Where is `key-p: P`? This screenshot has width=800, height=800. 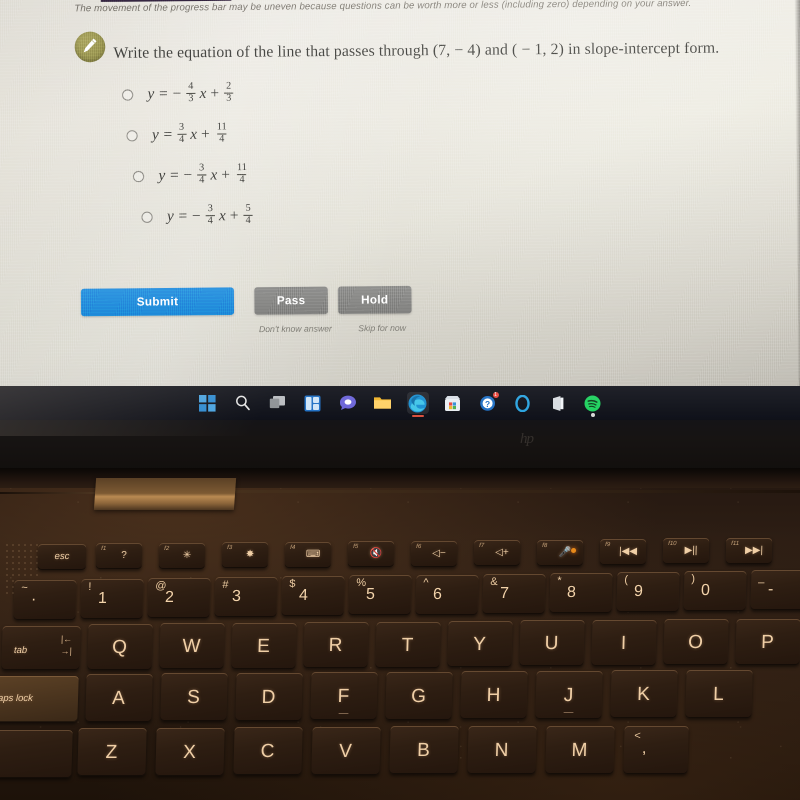 key-p: P is located at coordinates (767, 642).